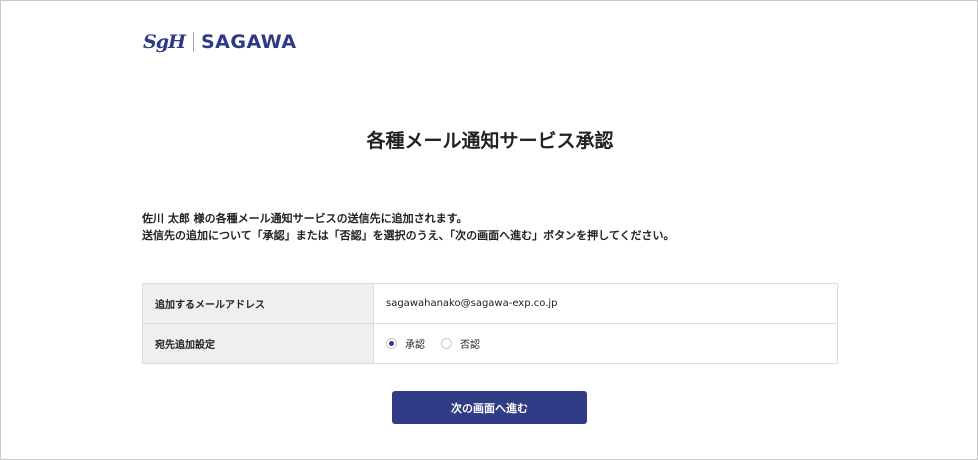  Describe the element at coordinates (305, 218) in the screenshot. I see `intro-line-1: 佐川 太郎 様の各種メール通知サービスの送信先に追加されます。` at that location.